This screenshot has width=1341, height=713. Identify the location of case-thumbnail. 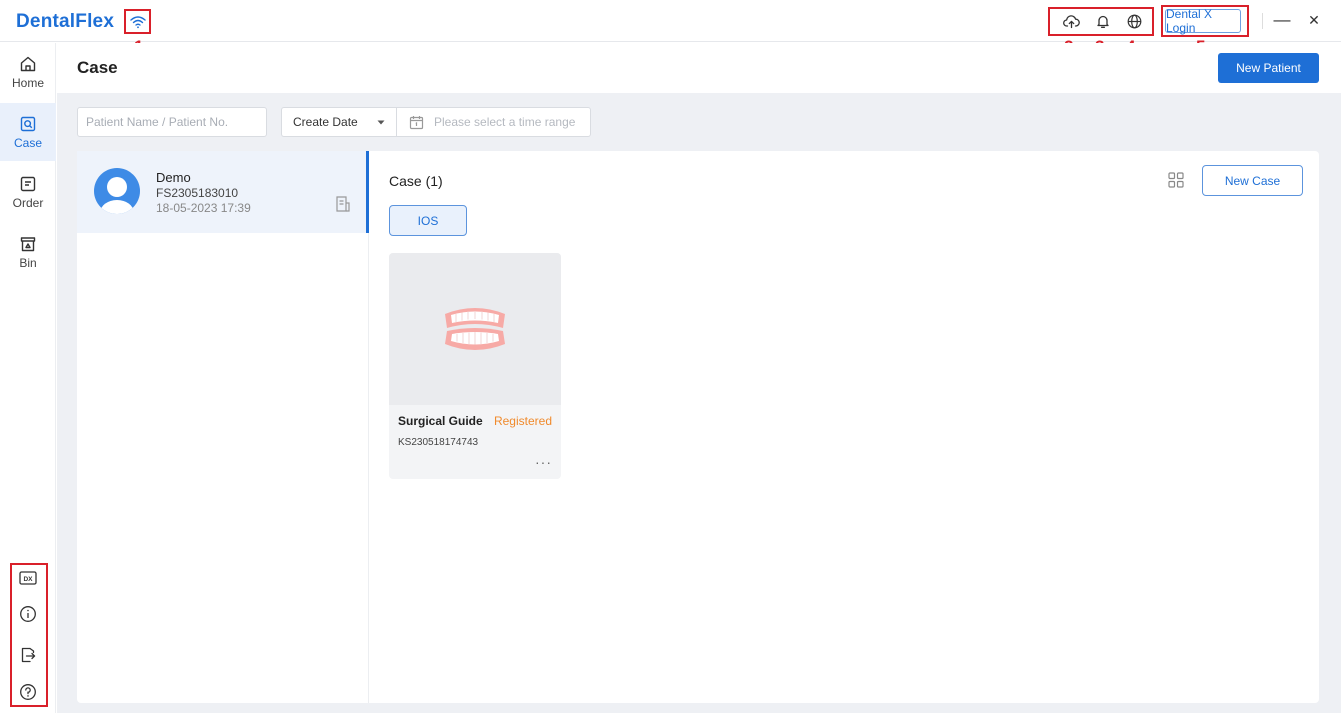
(475, 329).